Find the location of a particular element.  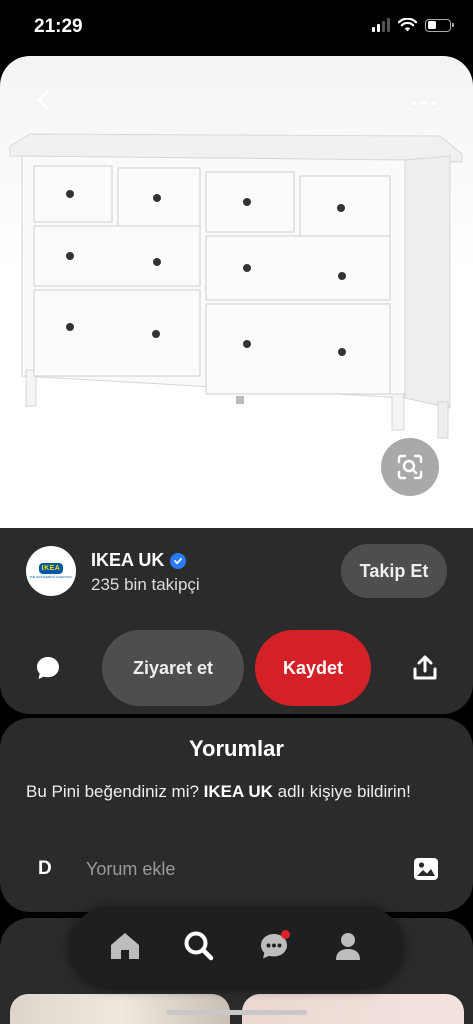

visit-button: Ziyaret et is located at coordinates (173, 668).